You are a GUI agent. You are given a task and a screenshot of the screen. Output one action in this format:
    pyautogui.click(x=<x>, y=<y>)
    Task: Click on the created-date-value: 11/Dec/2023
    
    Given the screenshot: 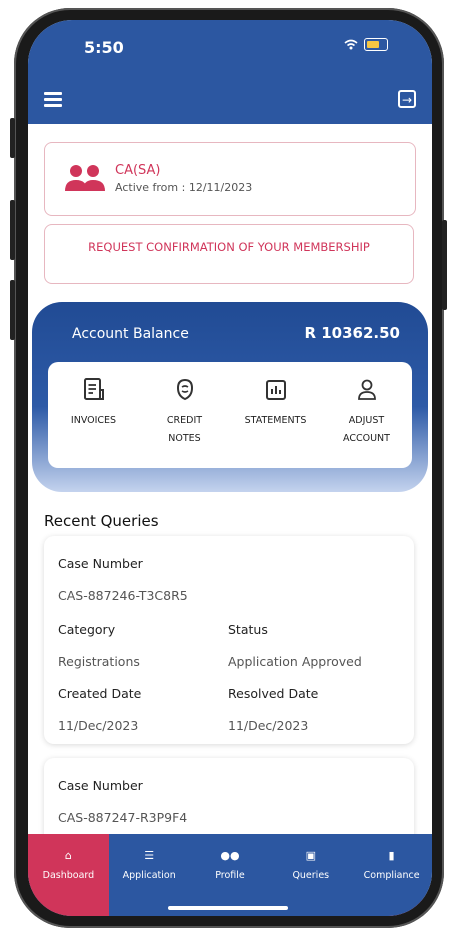 What is the action you would take?
    pyautogui.click(x=98, y=725)
    